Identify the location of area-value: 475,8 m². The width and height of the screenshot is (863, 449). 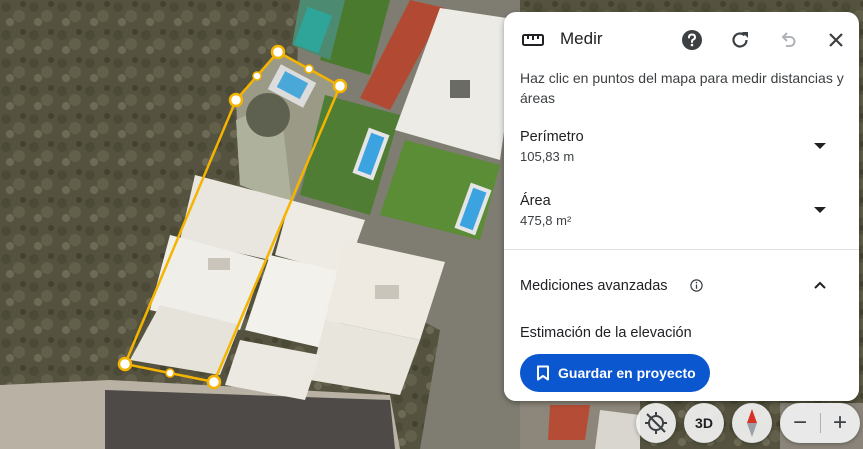
(546, 220).